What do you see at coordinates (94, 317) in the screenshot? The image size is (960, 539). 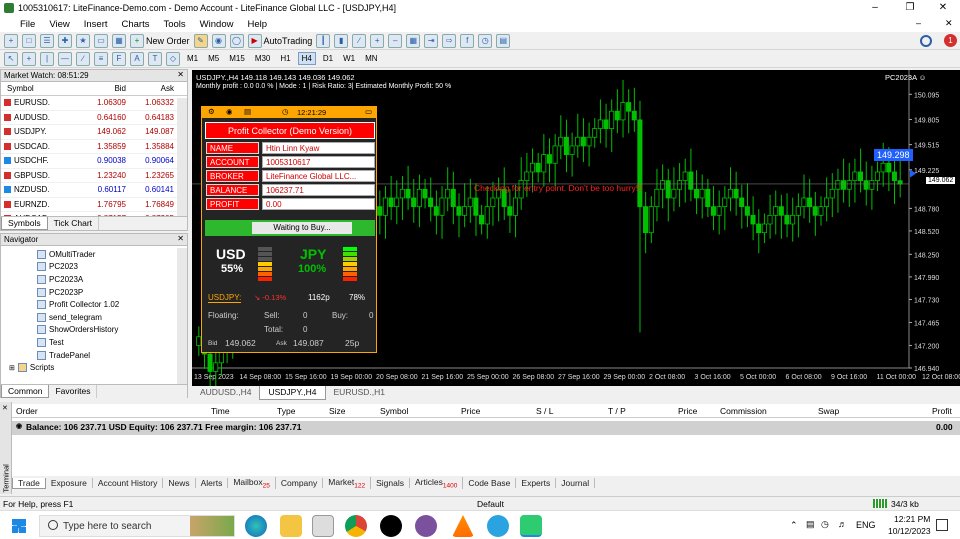 I see `navigator-item: send_telegram` at bounding box center [94, 317].